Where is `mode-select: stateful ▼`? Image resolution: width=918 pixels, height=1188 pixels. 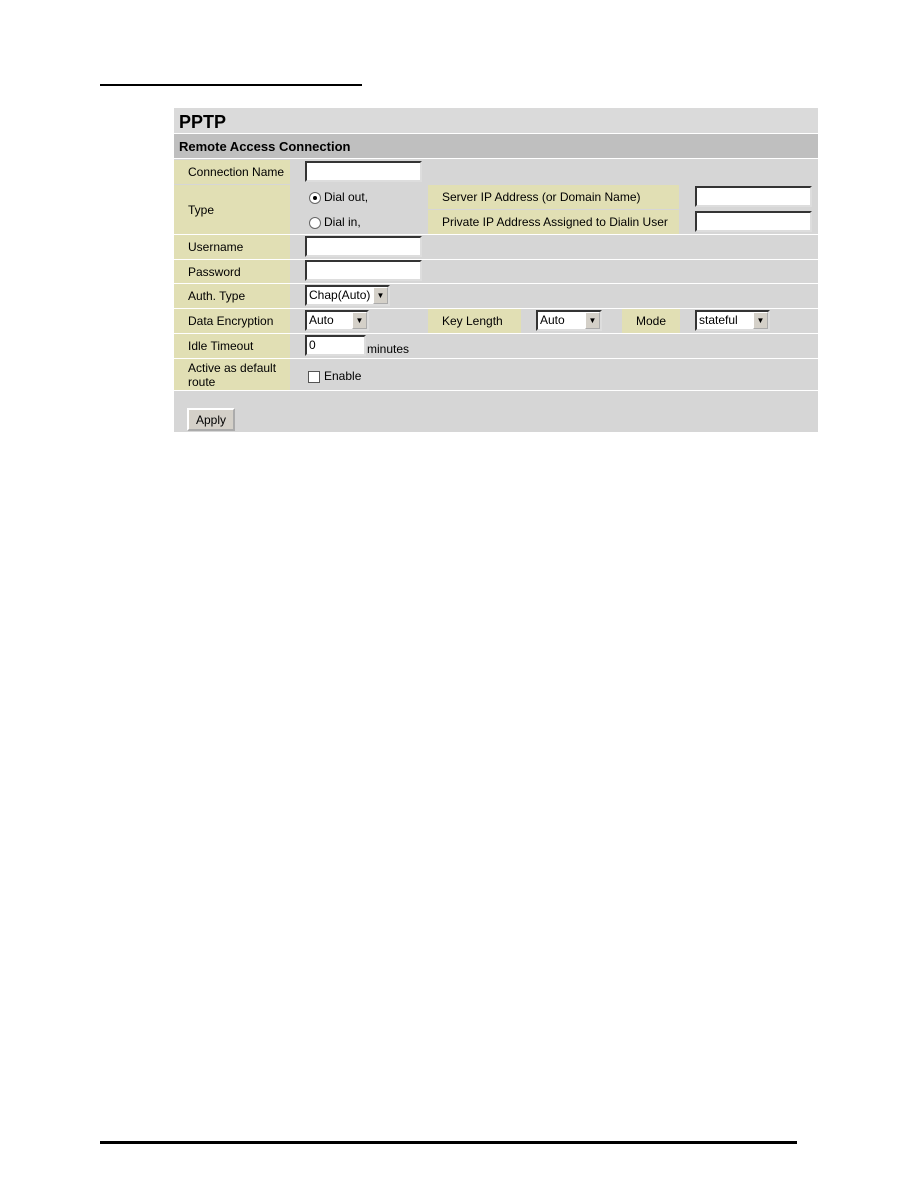
mode-select: stateful ▼ is located at coordinates (732, 320).